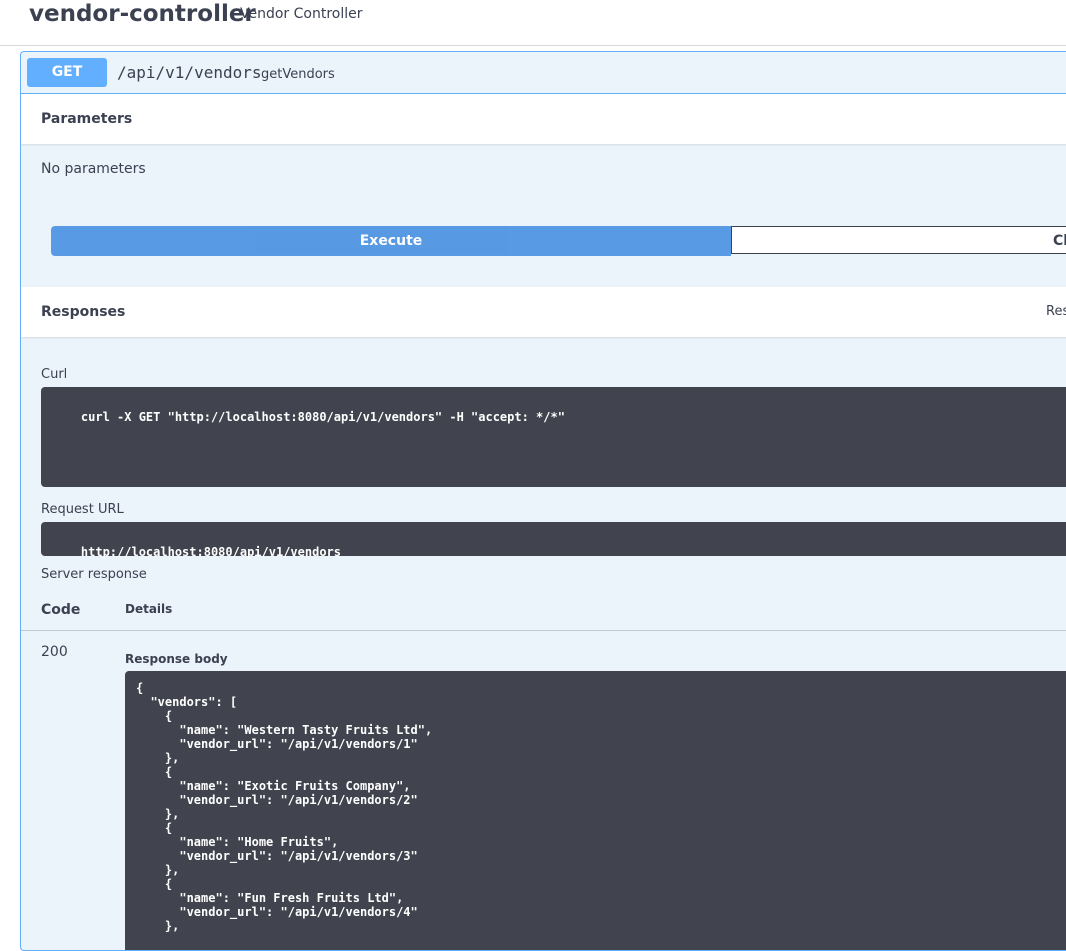 Image resolution: width=1066 pixels, height=951 pixels. Describe the element at coordinates (543, 312) in the screenshot. I see `responses-header: Responses Res` at that location.